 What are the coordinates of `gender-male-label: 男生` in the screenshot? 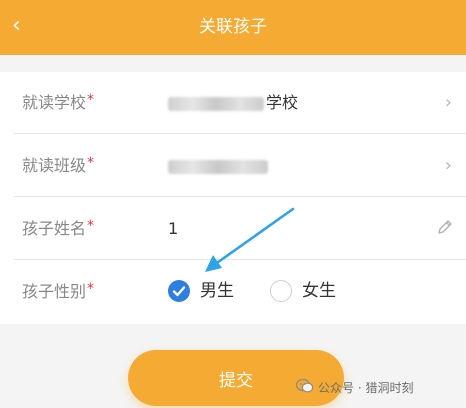 It's located at (217, 291).